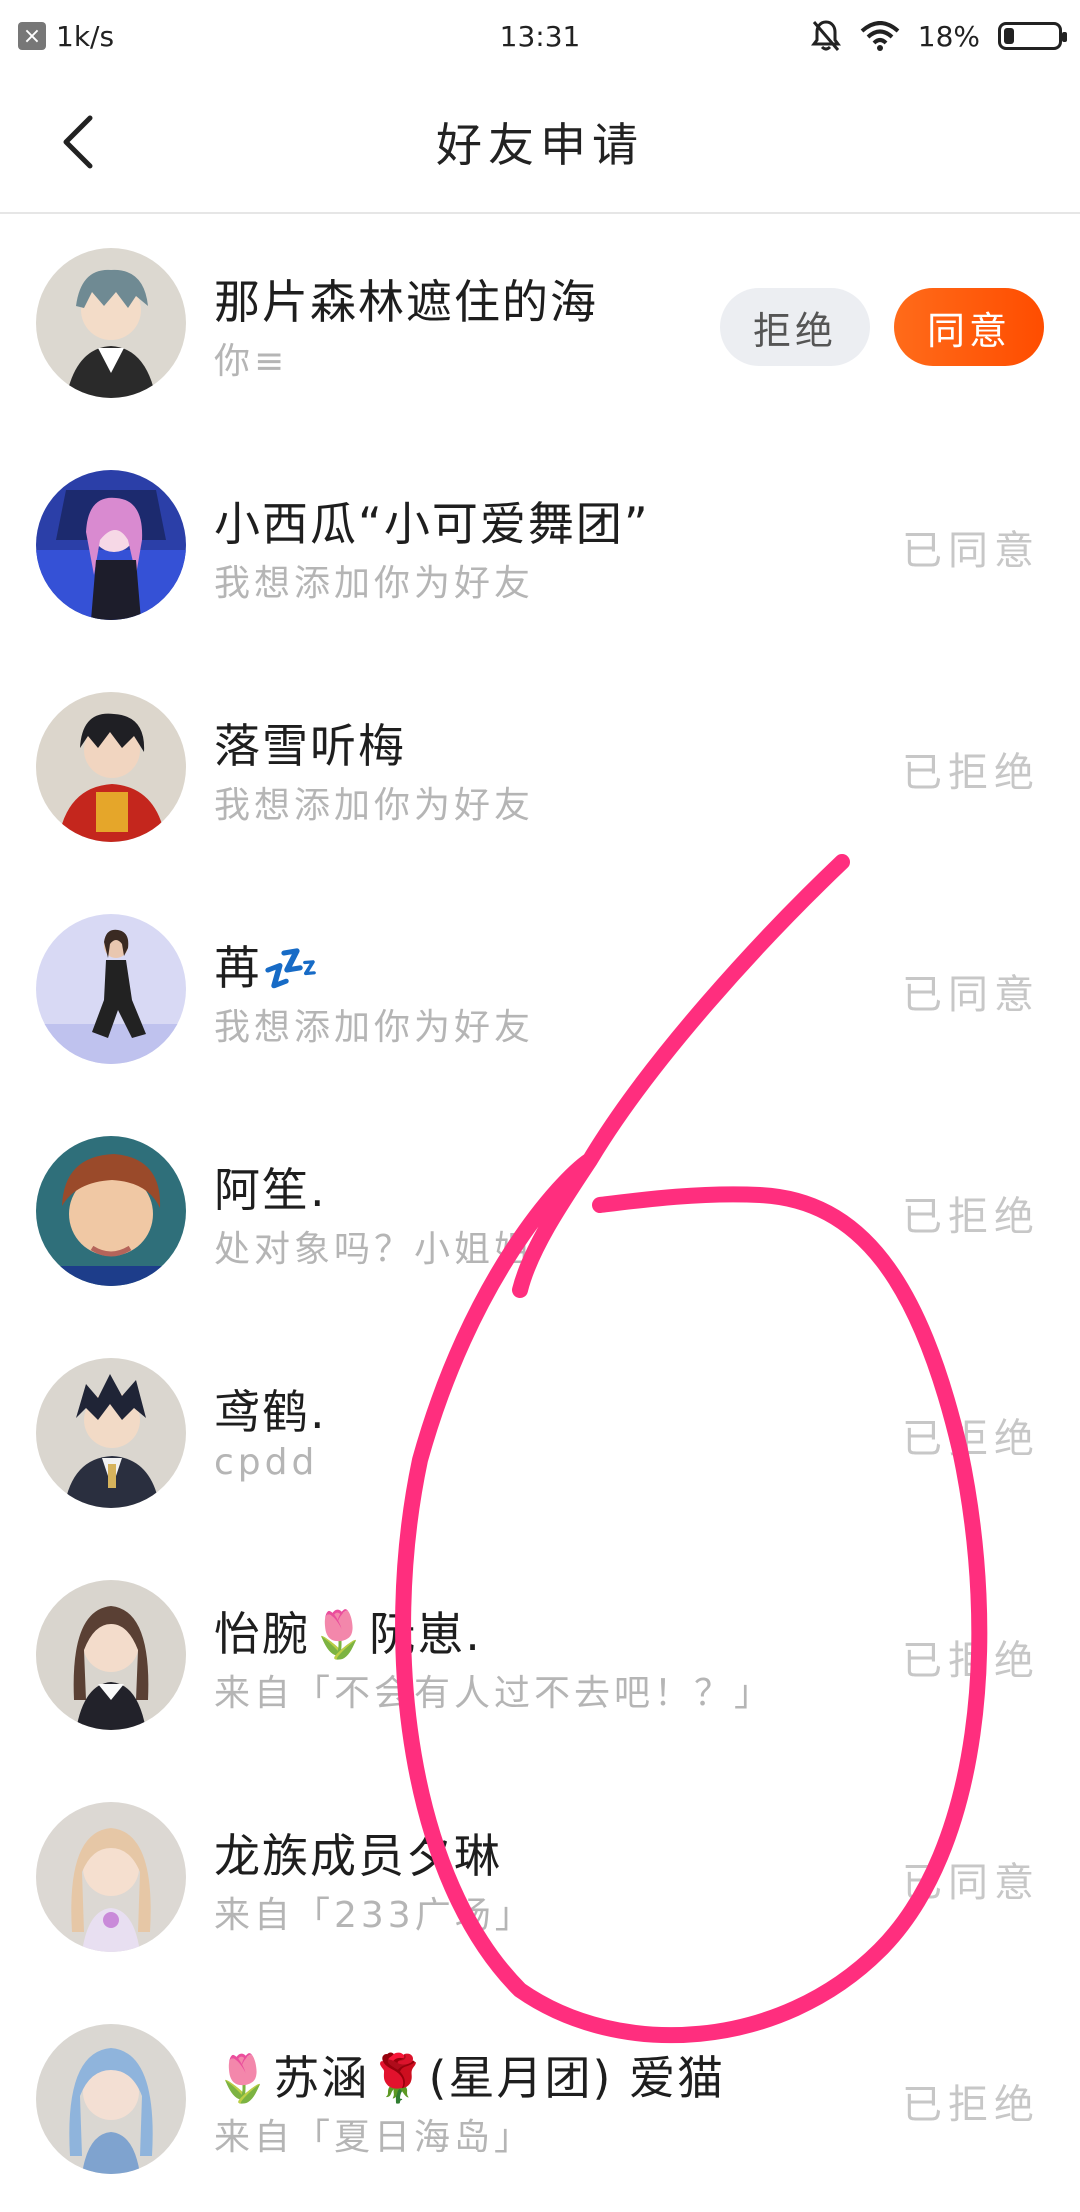 Image resolution: width=1080 pixels, height=2212 pixels. I want to click on friend-request-item: 🌷苏涵🌹(星月团) 爱猫 来自「夏日海岛」 已拒绝, so click(540, 2101).